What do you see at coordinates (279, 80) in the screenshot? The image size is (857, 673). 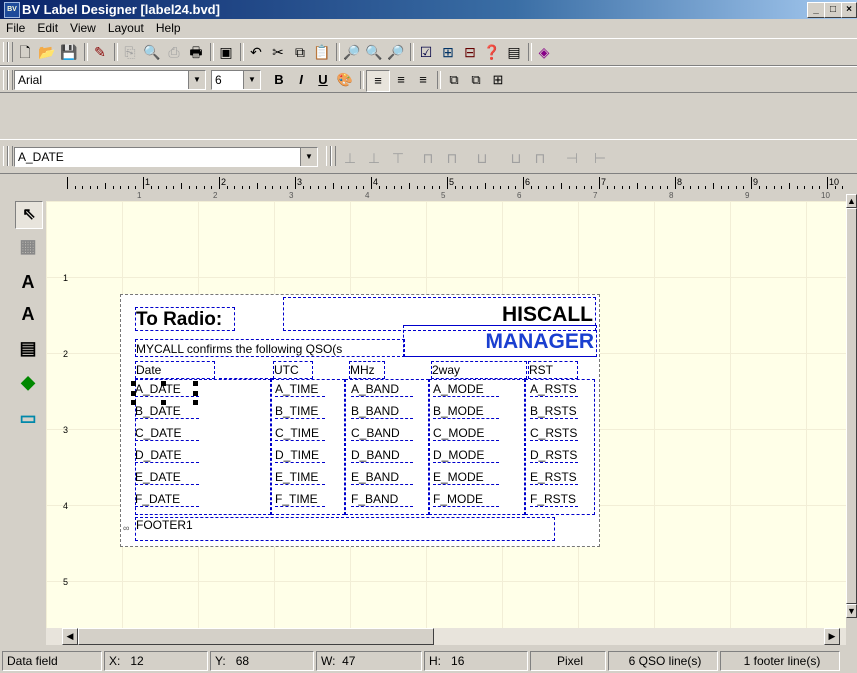 I see `bold-button: B` at bounding box center [279, 80].